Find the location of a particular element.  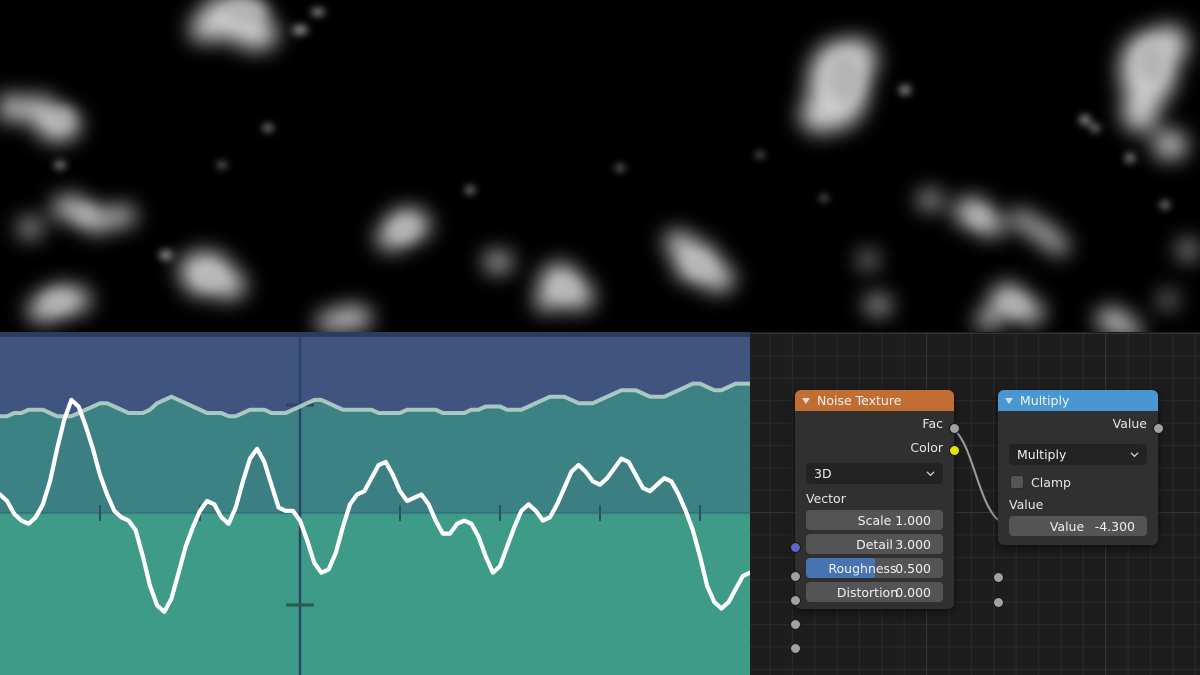

node-noise-texture-header: Noise Texture is located at coordinates (874, 400).